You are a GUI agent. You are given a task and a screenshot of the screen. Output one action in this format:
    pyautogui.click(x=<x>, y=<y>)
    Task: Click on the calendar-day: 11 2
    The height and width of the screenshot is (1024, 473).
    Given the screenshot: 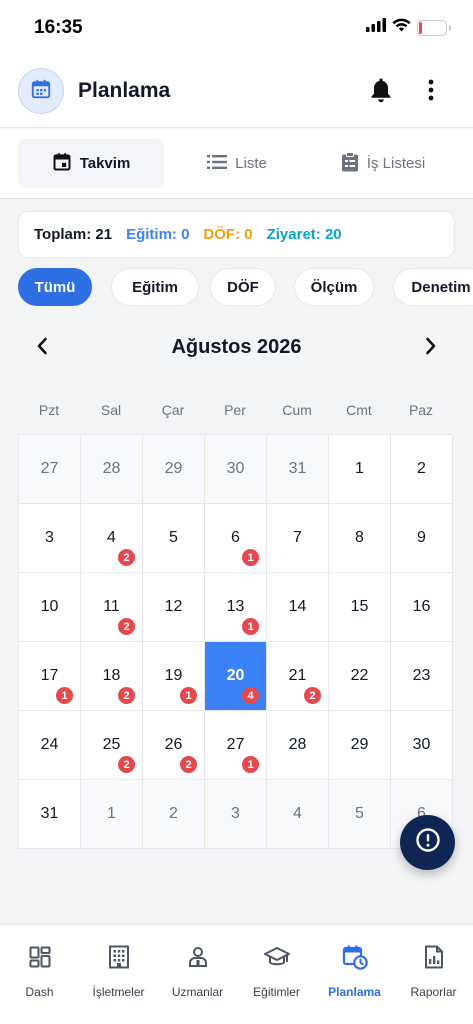 What is the action you would take?
    pyautogui.click(x=112, y=607)
    